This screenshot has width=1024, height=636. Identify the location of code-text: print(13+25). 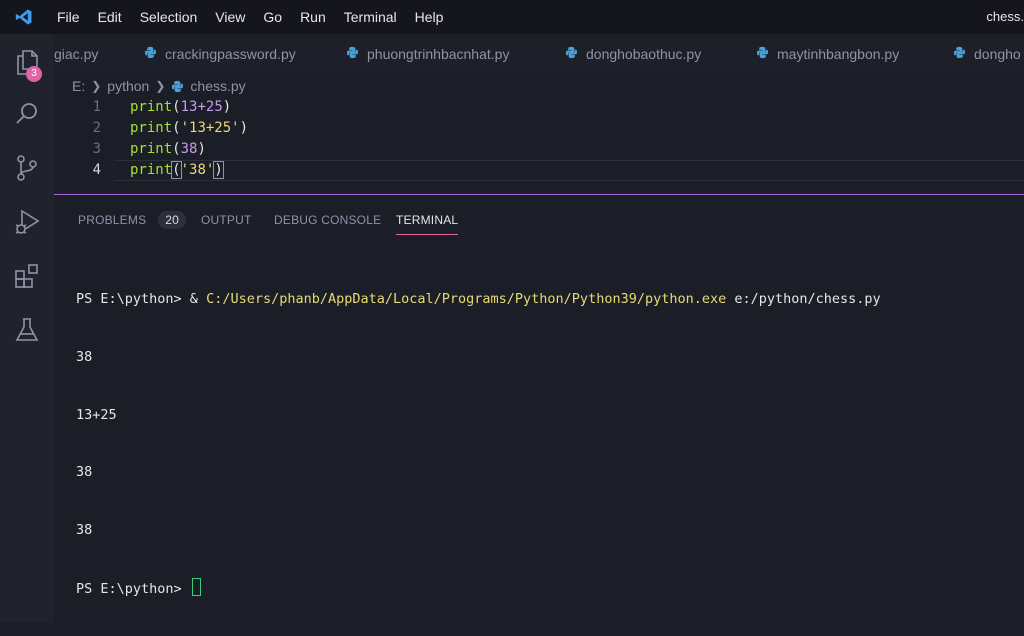
(180, 107).